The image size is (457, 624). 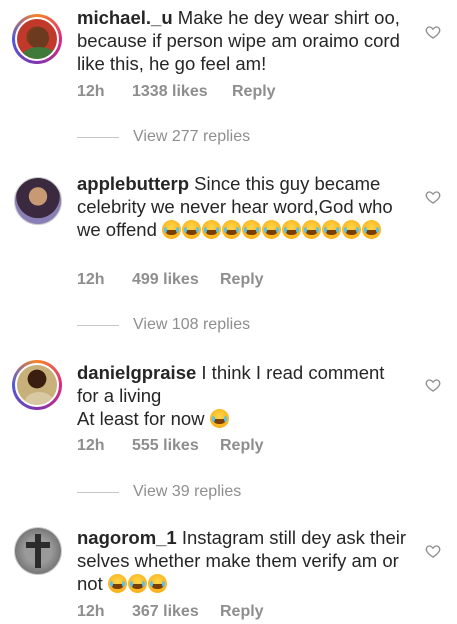 I want to click on comment-meta: 12h 499 likes Reply, so click(x=170, y=280).